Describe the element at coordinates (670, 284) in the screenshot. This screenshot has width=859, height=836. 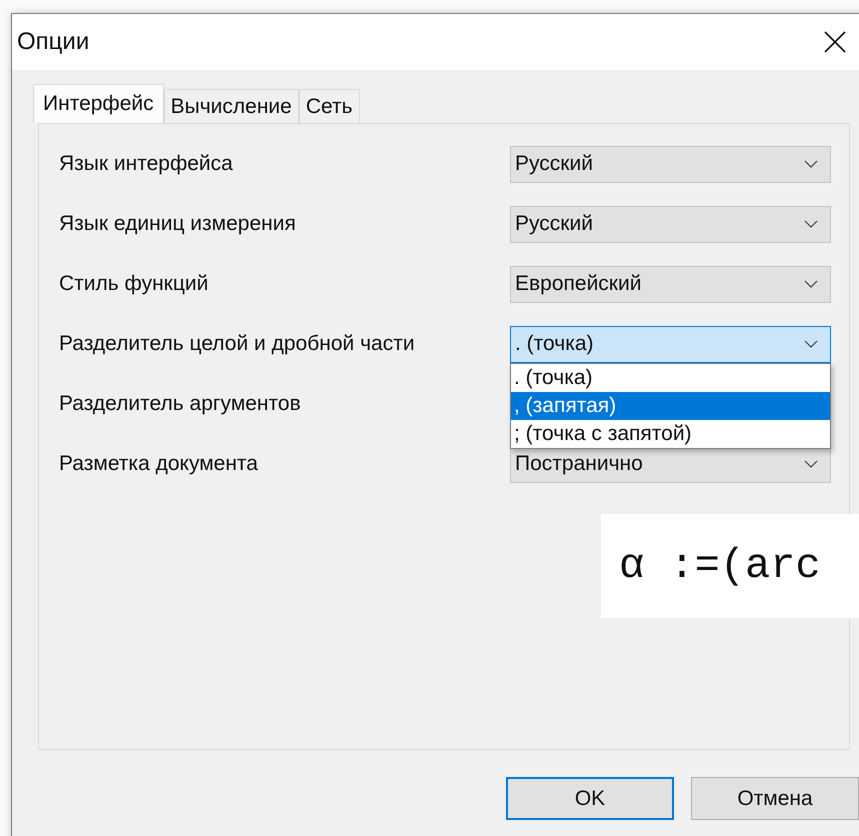
I see `dropdown-field: Европейский` at that location.